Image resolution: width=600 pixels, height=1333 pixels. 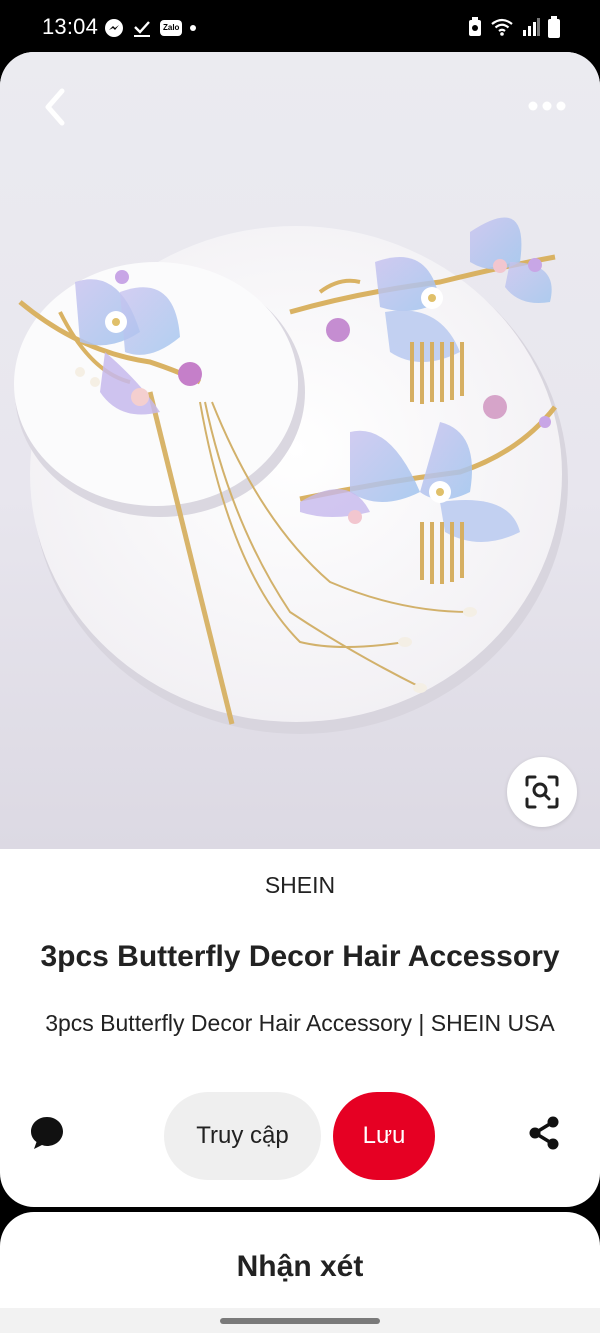 I want to click on action-bar: Truy cập Lưu, so click(x=300, y=1136).